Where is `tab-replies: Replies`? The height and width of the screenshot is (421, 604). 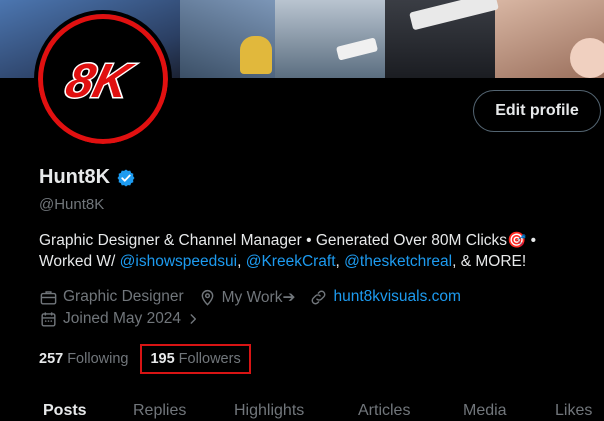 tab-replies: Replies is located at coordinates (159, 411).